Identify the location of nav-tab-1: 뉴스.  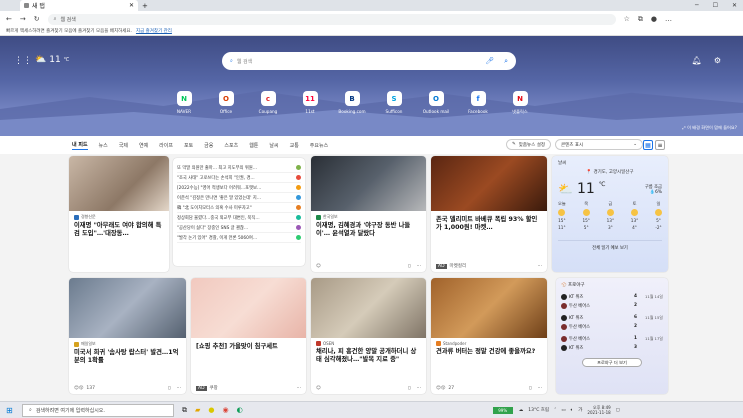
(103, 145).